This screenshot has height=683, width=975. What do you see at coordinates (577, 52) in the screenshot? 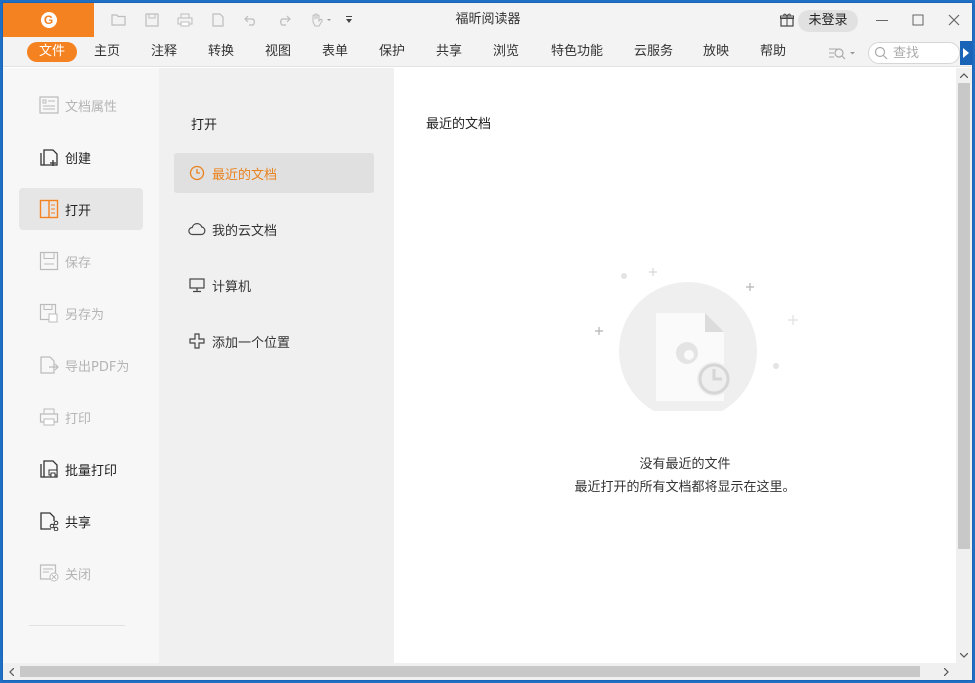
I see `tab-features: 特色功能` at bounding box center [577, 52].